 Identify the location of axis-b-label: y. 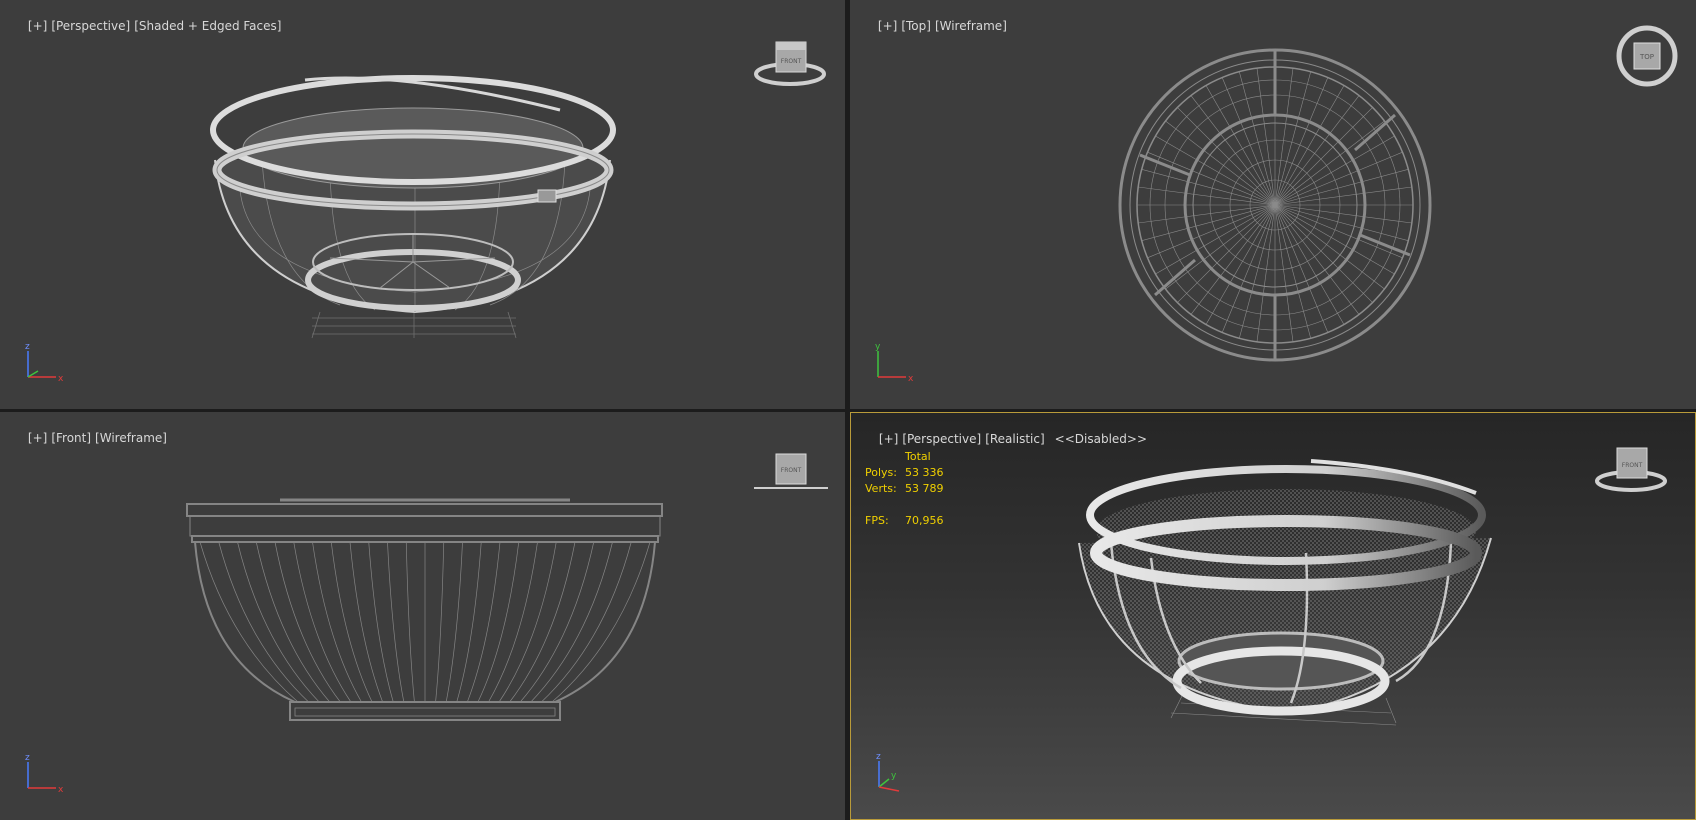
(894, 776).